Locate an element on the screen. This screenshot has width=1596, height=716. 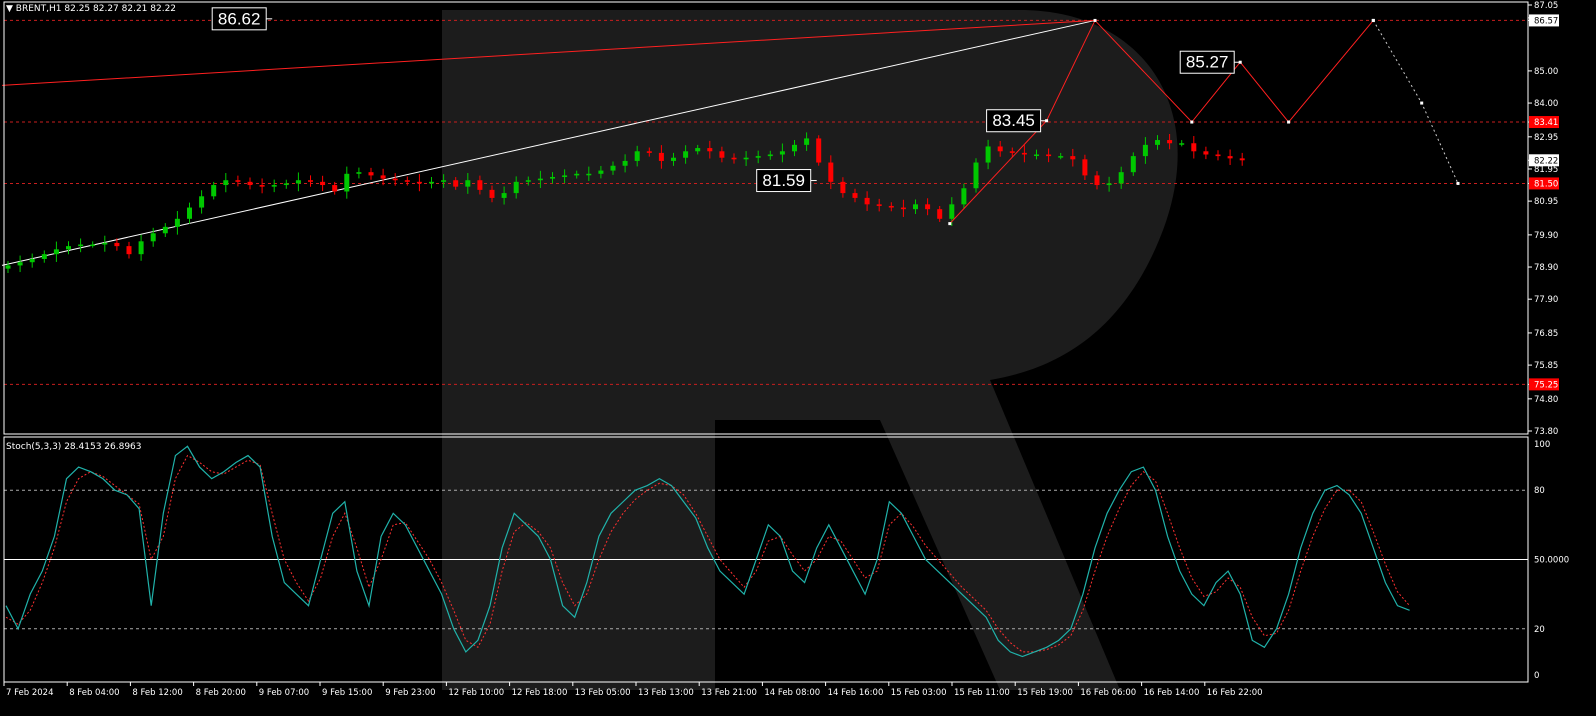
y-tick-label: 77.90 is located at coordinates (1546, 300).